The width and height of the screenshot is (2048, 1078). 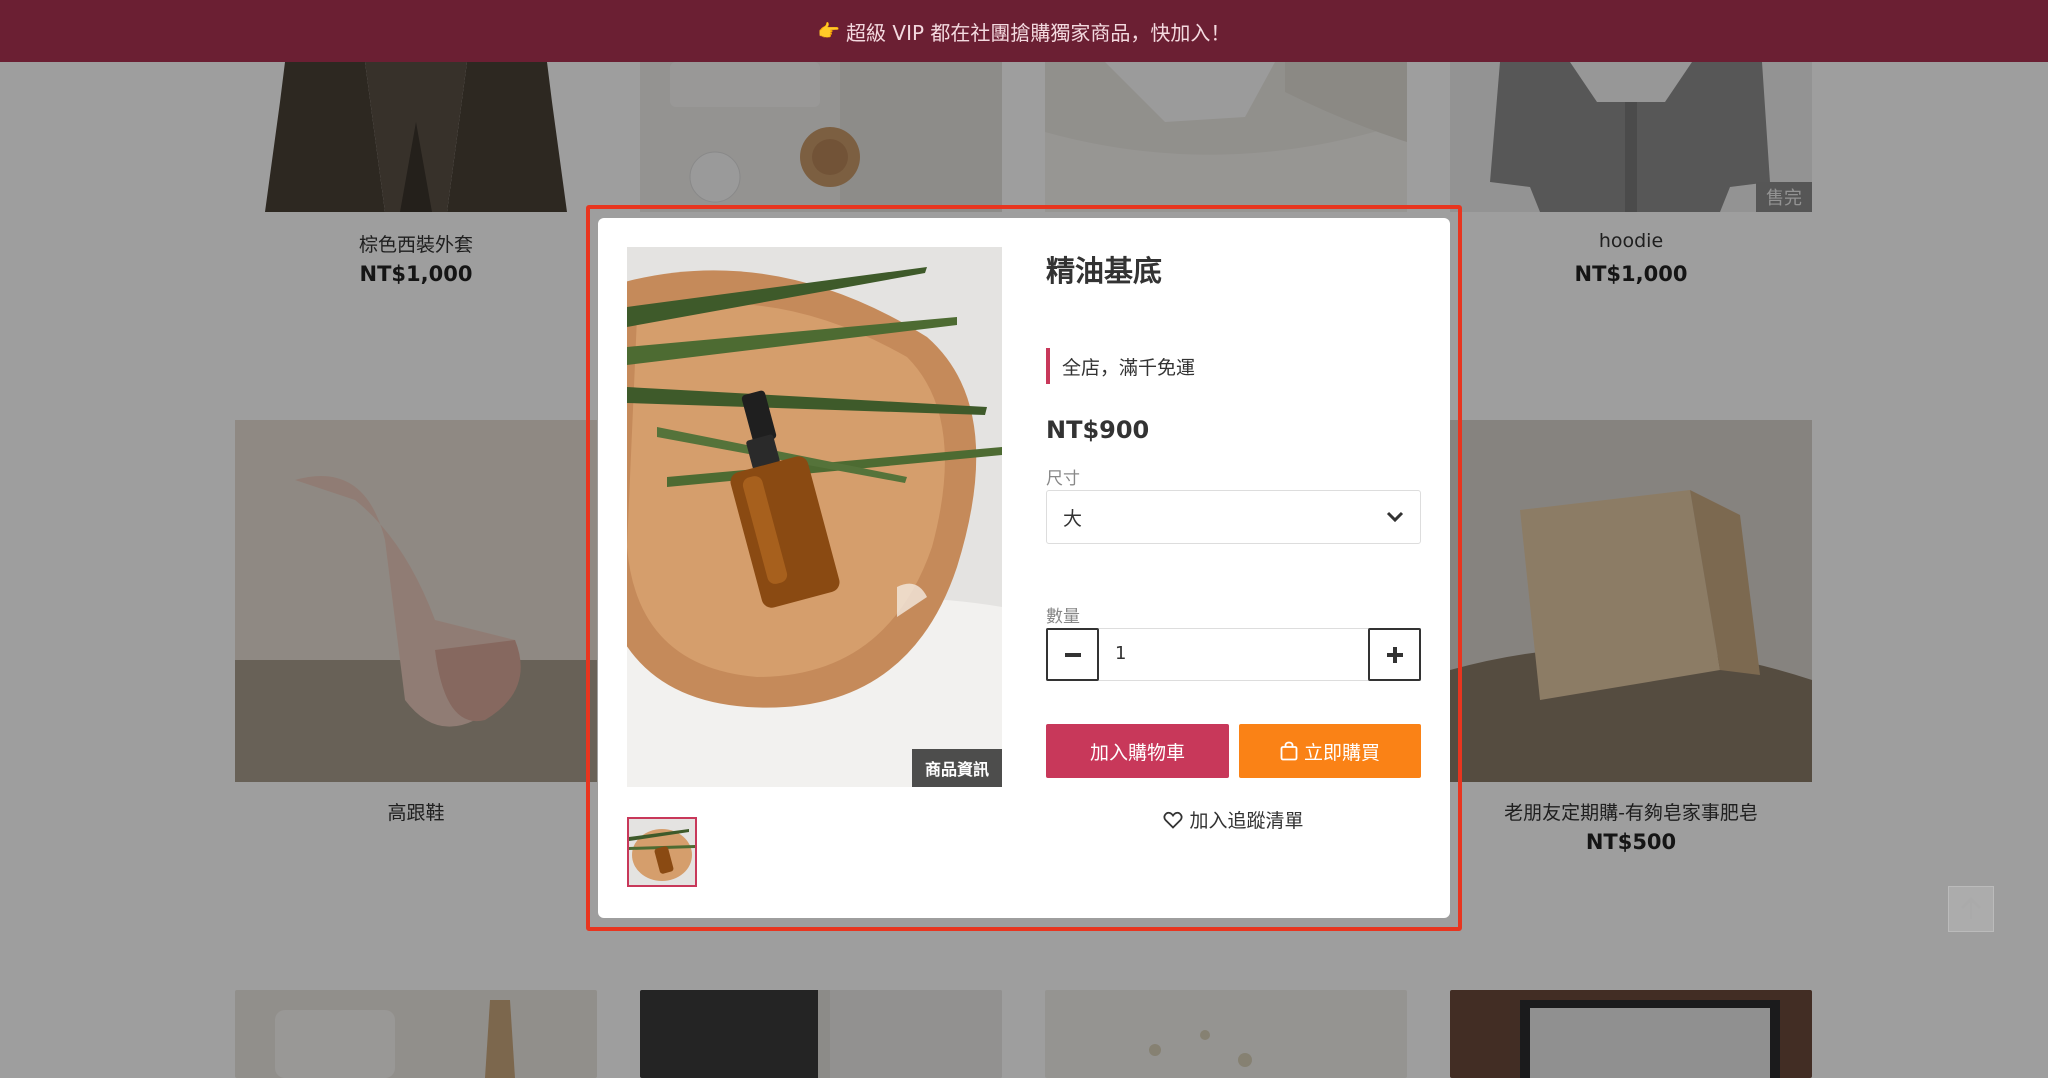 I want to click on quantity-label: 數量, so click(x=1063, y=617).